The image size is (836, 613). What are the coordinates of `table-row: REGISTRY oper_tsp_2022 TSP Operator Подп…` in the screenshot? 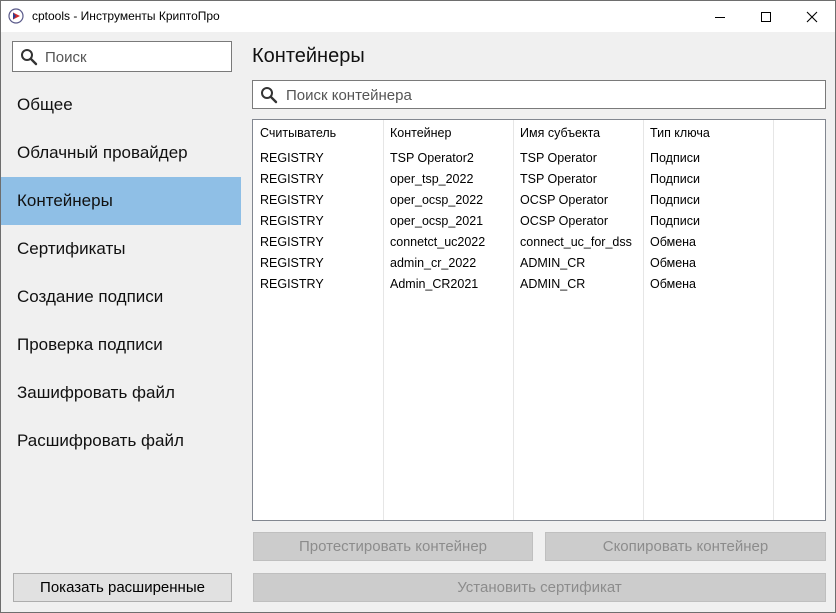 It's located at (539, 178).